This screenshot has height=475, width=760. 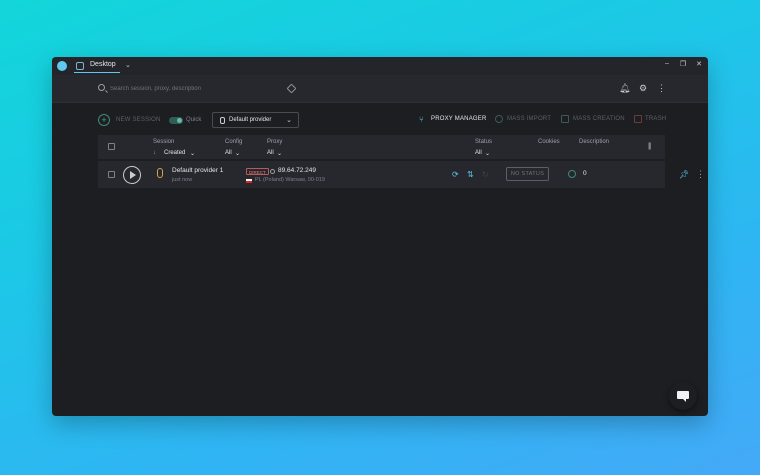 I want to click on status-filter-select: All, so click(x=478, y=153).